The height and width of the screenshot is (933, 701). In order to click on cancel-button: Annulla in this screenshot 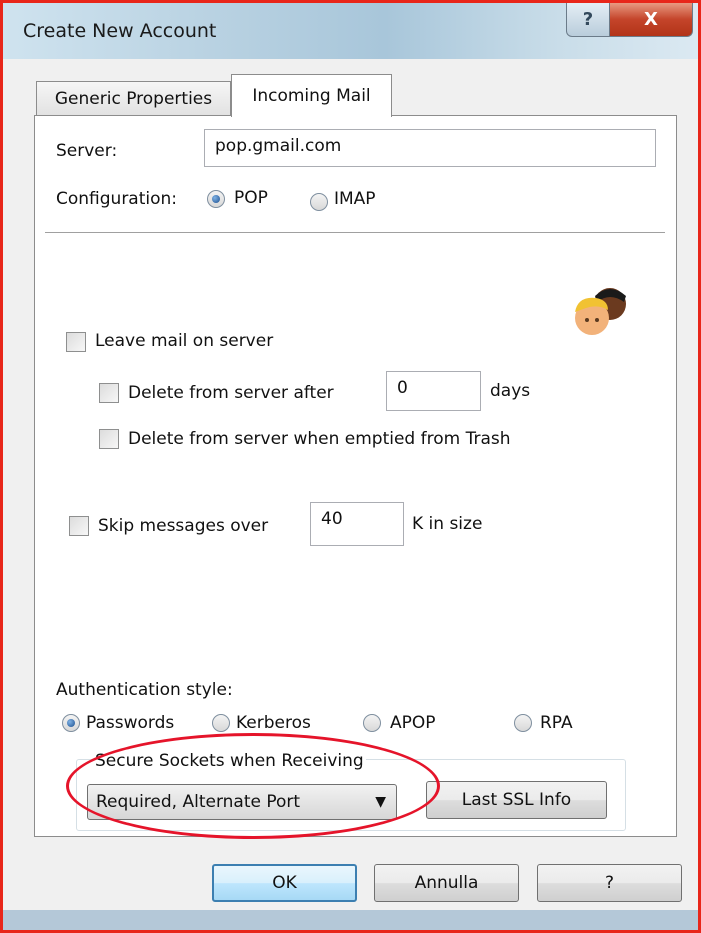, I will do `click(446, 883)`.